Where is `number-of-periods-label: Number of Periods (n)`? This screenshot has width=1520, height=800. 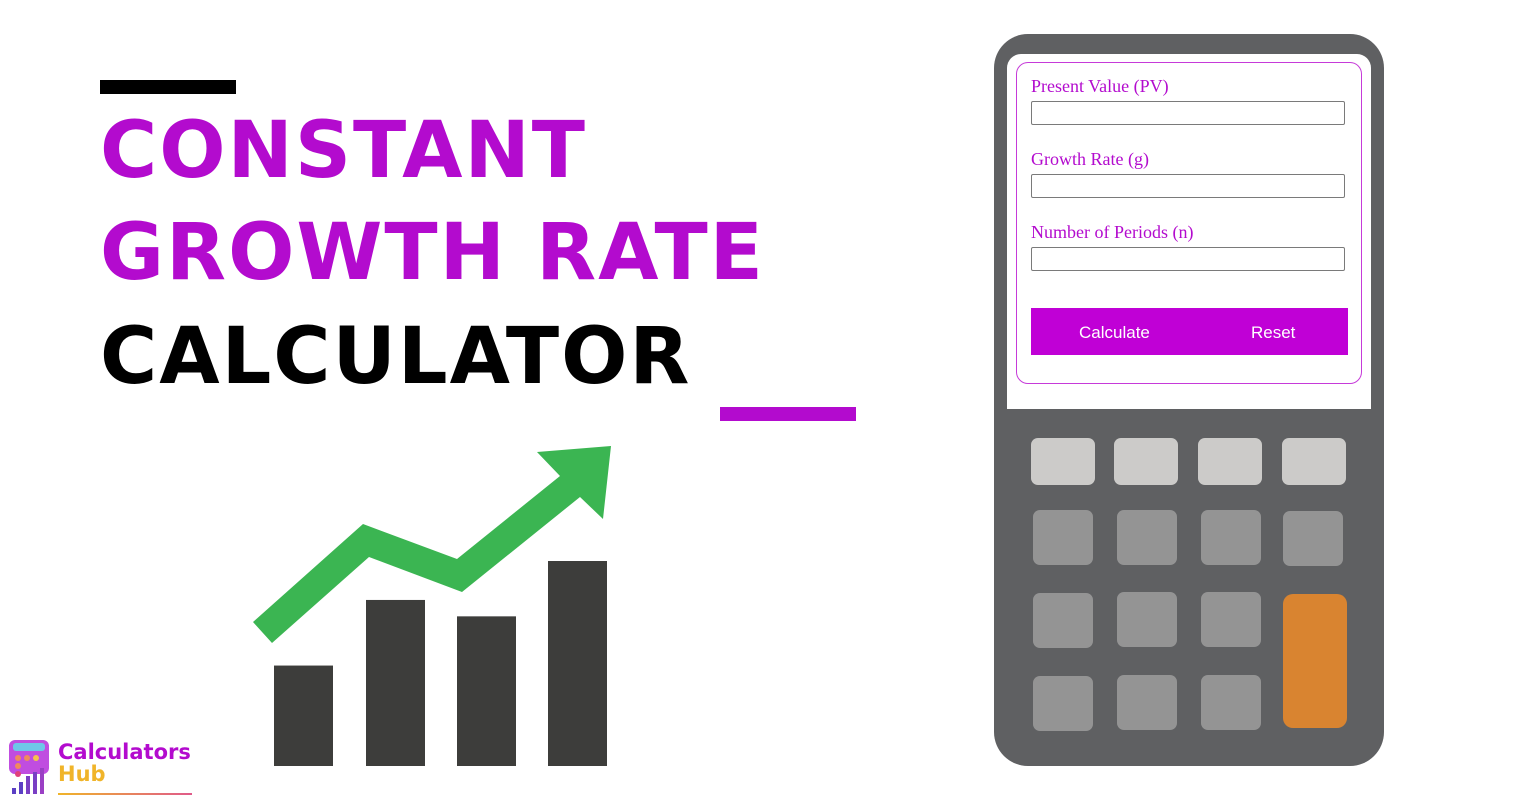
number-of-periods-label: Number of Periods (n) is located at coordinates (1112, 232).